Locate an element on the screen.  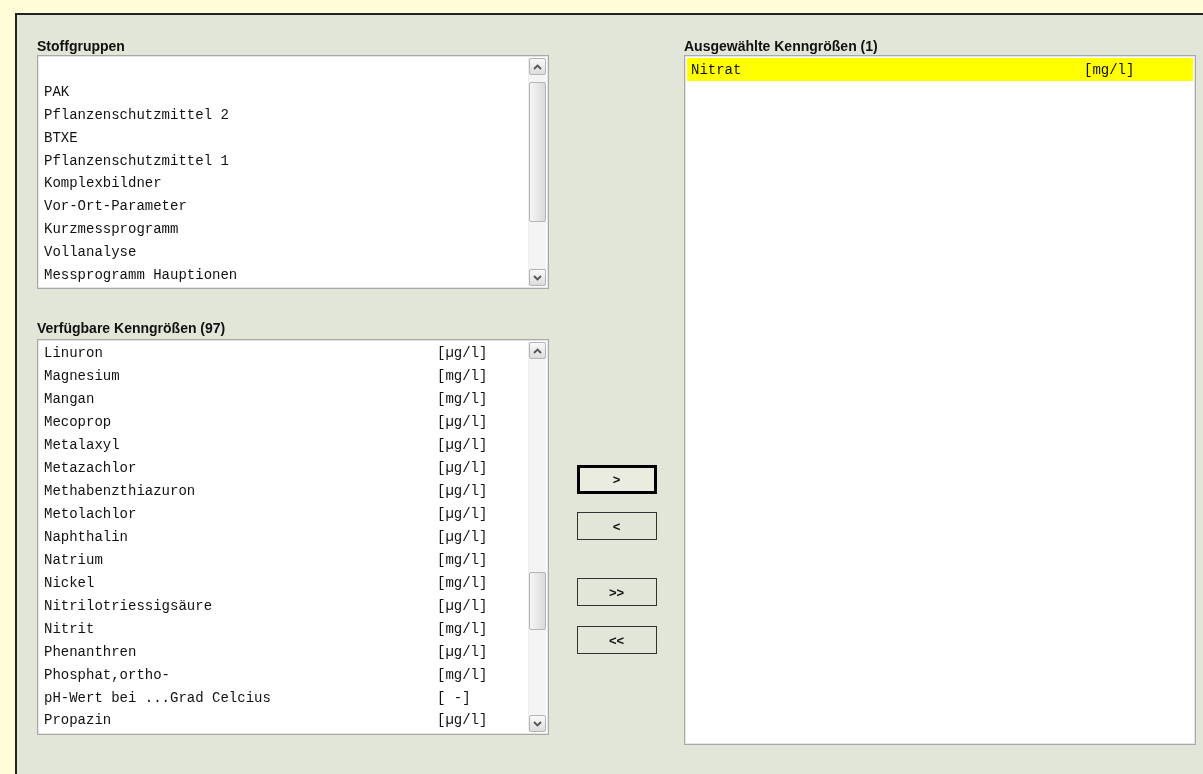
list-item: Komplexbildner is located at coordinates (284, 183).